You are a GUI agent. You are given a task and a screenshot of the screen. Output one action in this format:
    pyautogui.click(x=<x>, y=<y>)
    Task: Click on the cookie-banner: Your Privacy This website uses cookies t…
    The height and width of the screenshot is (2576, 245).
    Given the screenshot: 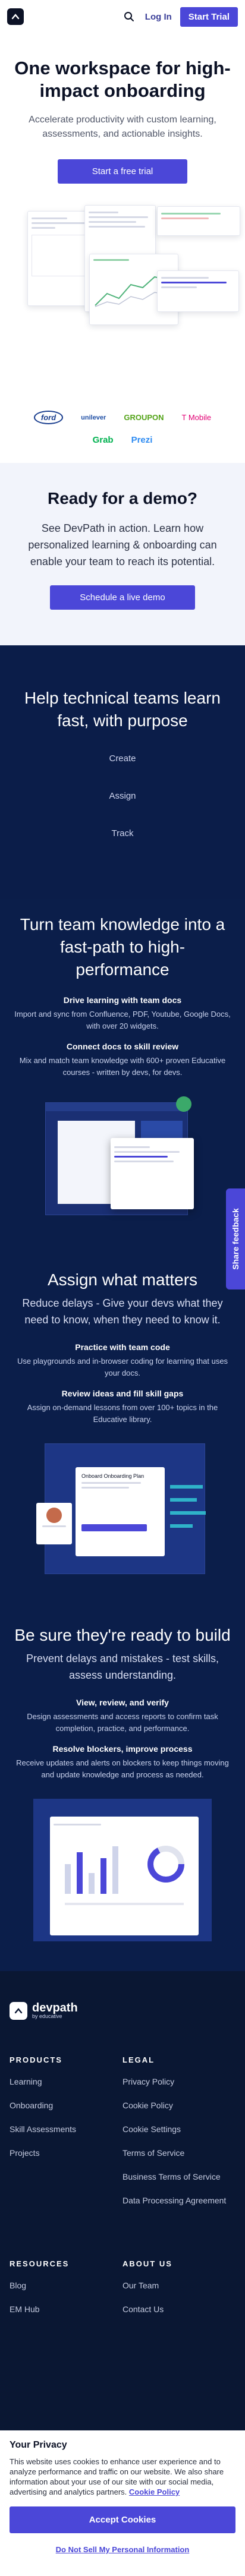 What is the action you would take?
    pyautogui.click(x=122, y=2503)
    